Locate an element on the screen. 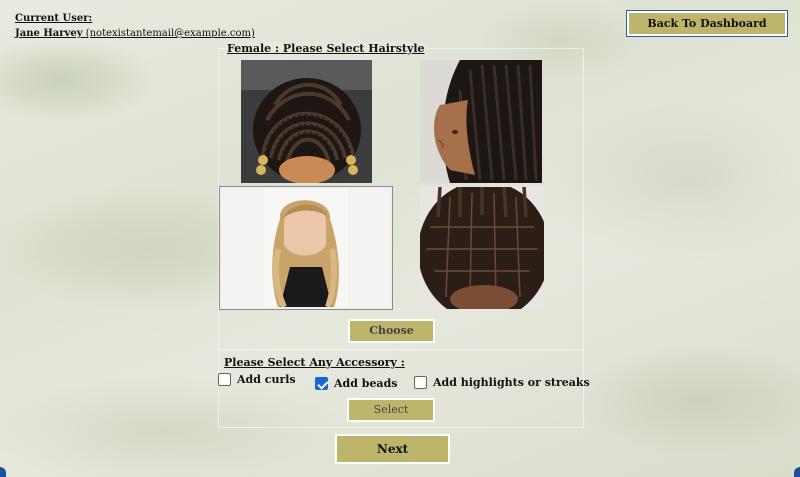 The height and width of the screenshot is (477, 800). next-button: Next is located at coordinates (392, 449).